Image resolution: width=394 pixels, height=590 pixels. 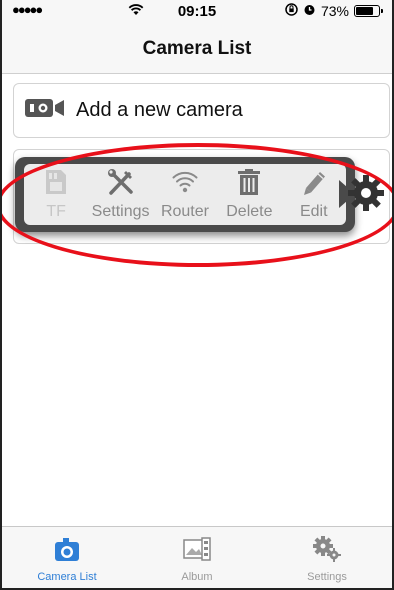 I want to click on sd-card-icon, so click(x=56, y=184).